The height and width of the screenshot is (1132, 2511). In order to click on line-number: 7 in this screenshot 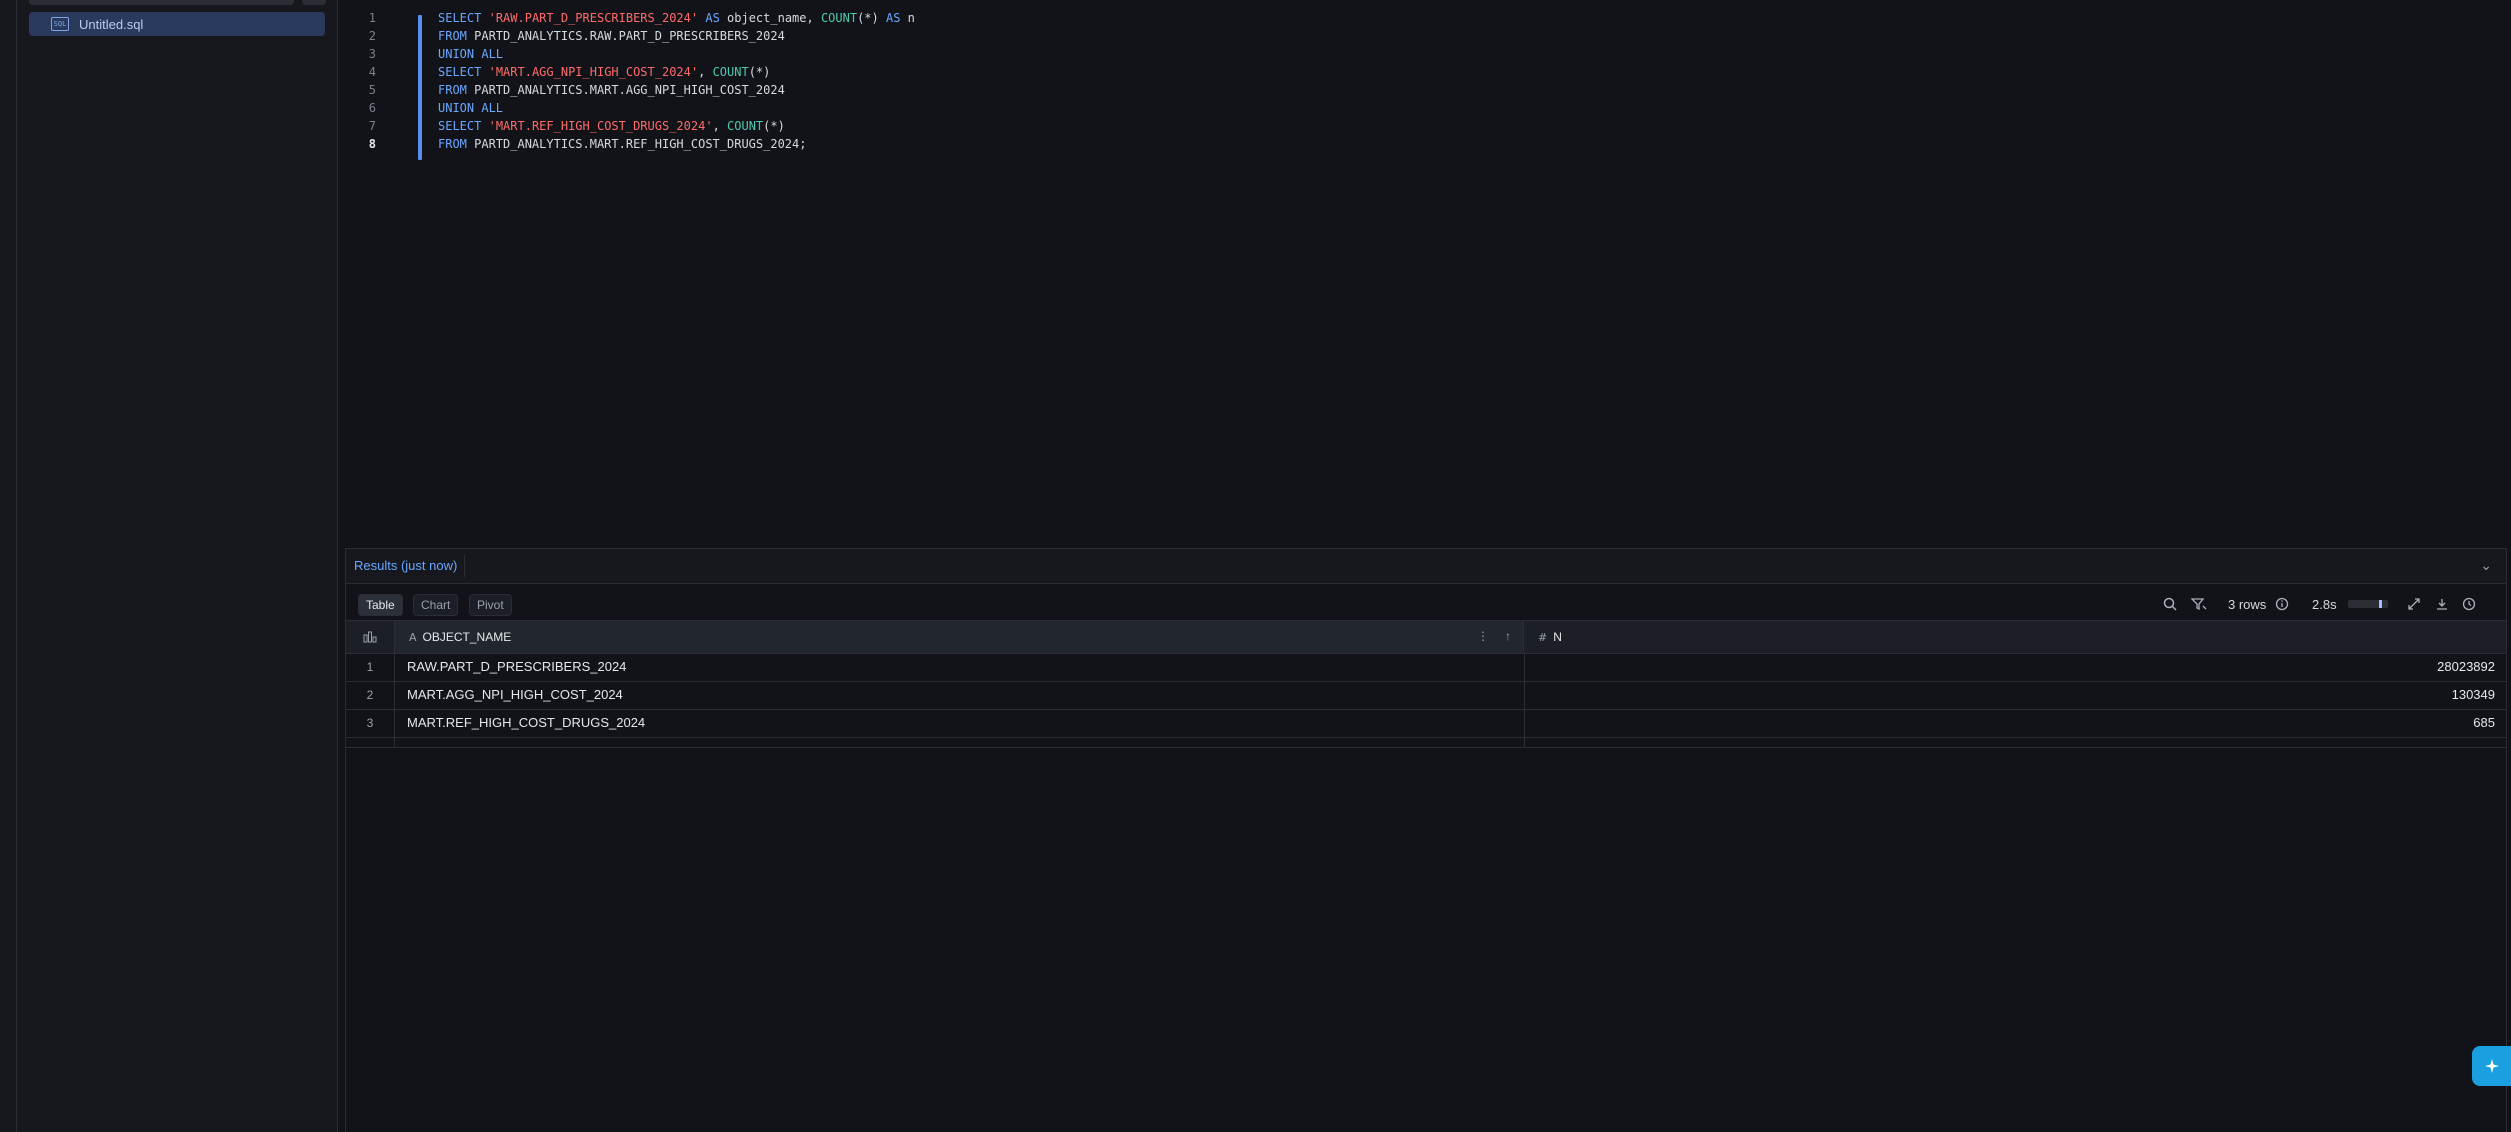, I will do `click(372, 126)`.